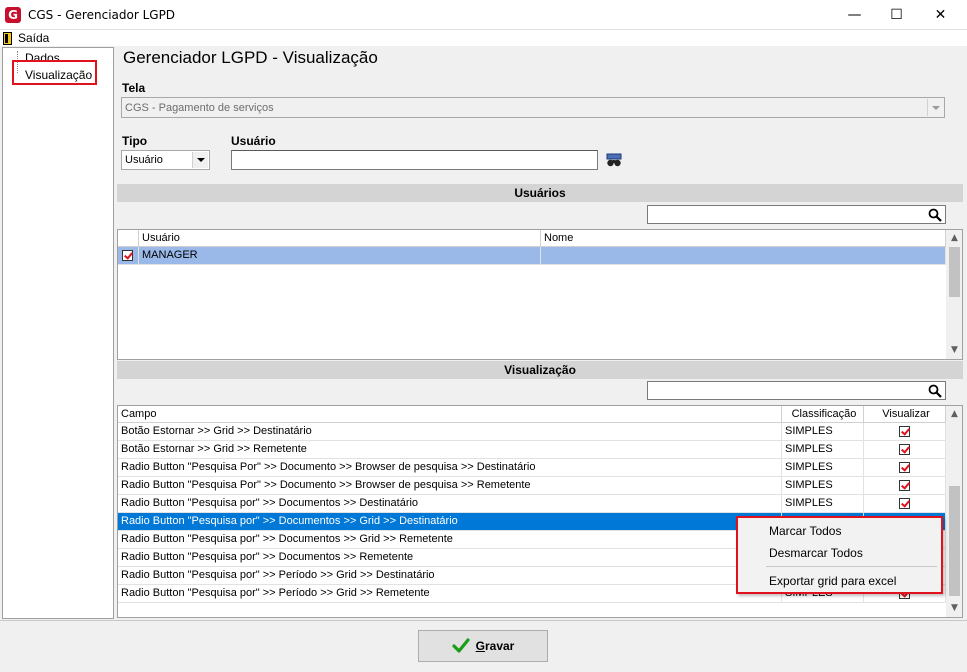 This screenshot has height=672, width=967. What do you see at coordinates (483, 38) in the screenshot?
I see `menu-bar: Saída` at bounding box center [483, 38].